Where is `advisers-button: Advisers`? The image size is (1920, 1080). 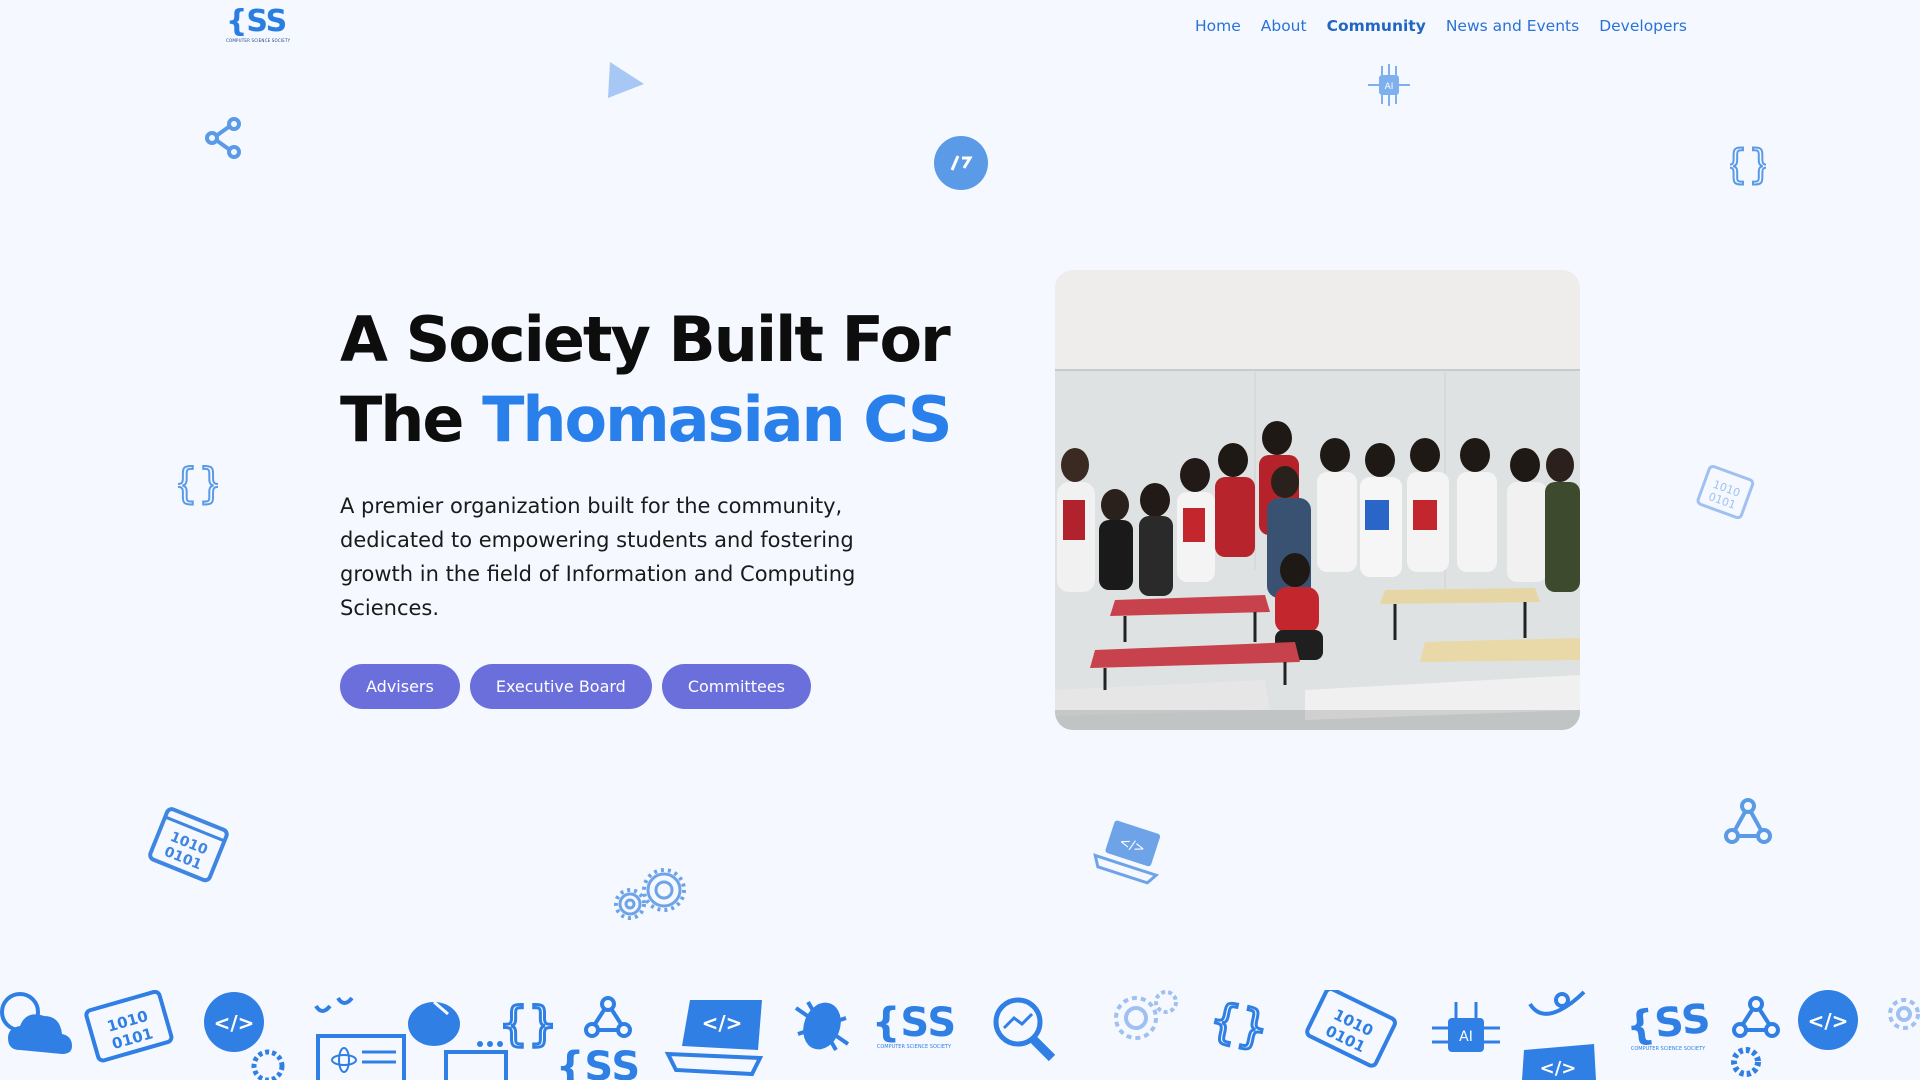 advisers-button: Advisers is located at coordinates (400, 686).